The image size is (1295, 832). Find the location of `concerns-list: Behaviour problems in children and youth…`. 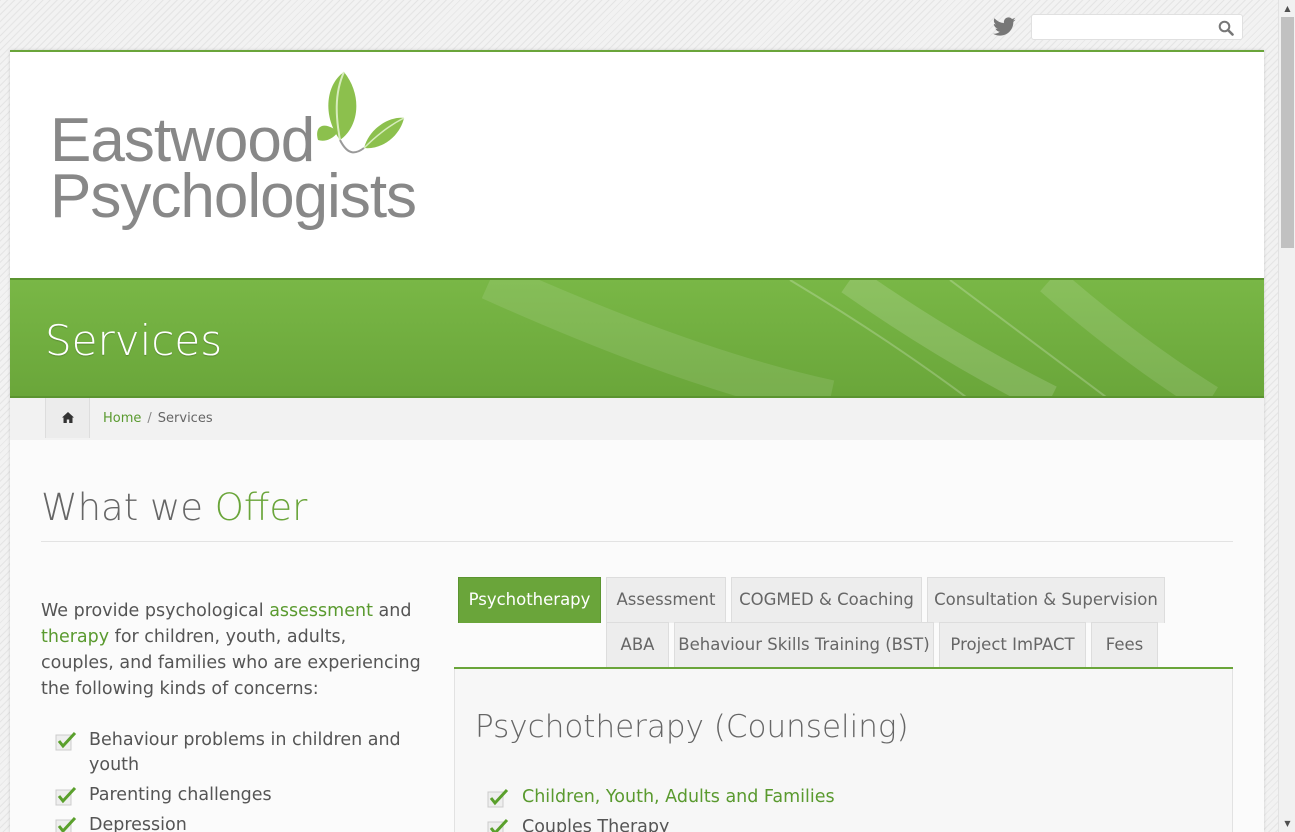

concerns-list: Behaviour problems in children and youth… is located at coordinates (235, 780).